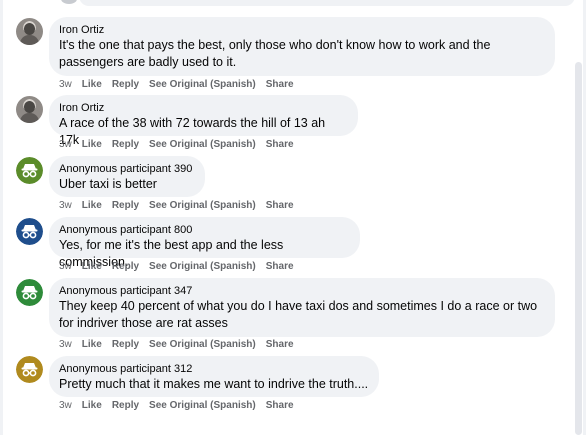 Image resolution: width=586 pixels, height=435 pixels. What do you see at coordinates (578, 248) in the screenshot?
I see `scrollbar` at bounding box center [578, 248].